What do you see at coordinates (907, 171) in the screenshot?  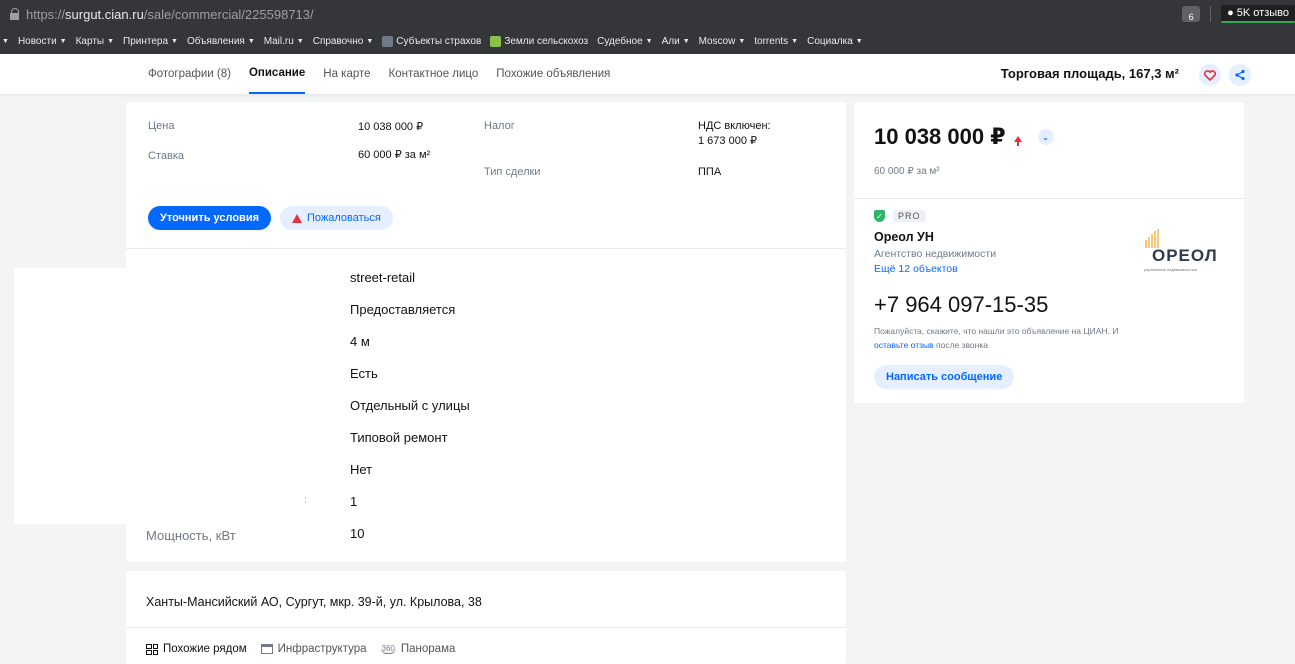 I see `sidebar-price-per-m: 60 000 ₽ за м²` at bounding box center [907, 171].